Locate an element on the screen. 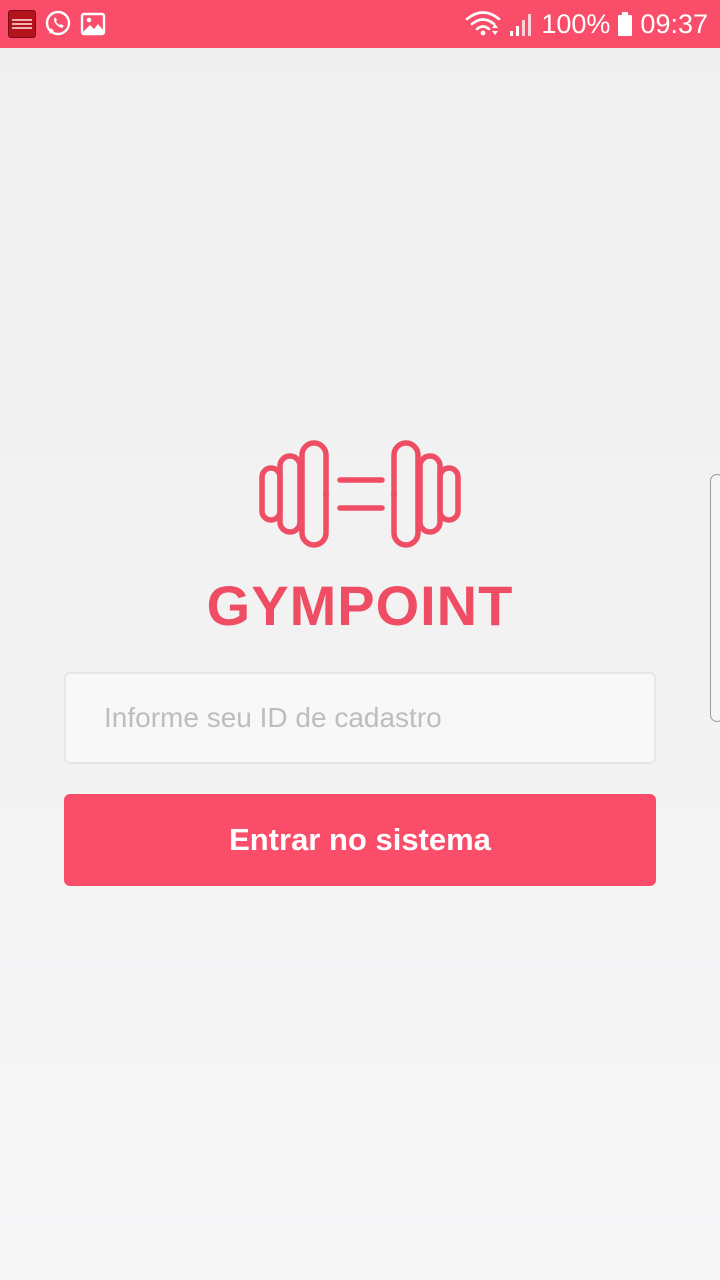 The width and height of the screenshot is (720, 1280). login-button: Entrar no sistema is located at coordinates (360, 840).